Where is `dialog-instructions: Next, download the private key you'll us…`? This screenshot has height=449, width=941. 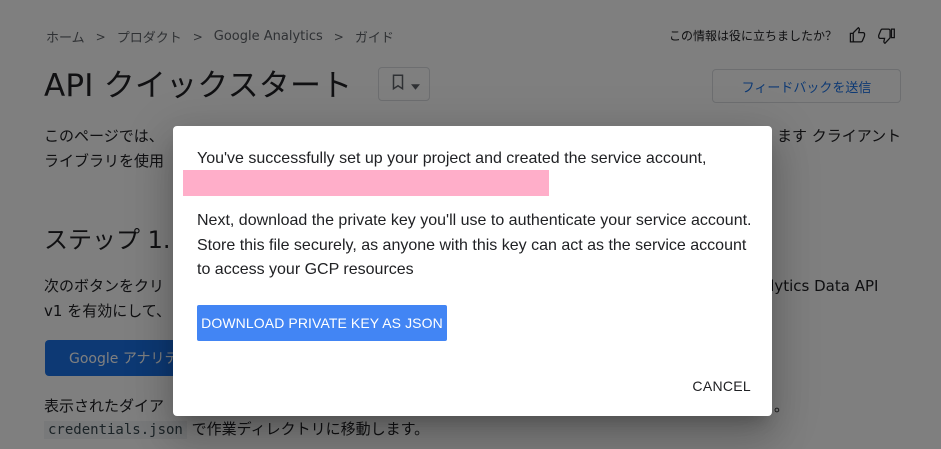
dialog-instructions: Next, download the private key you'll us… is located at coordinates (474, 245).